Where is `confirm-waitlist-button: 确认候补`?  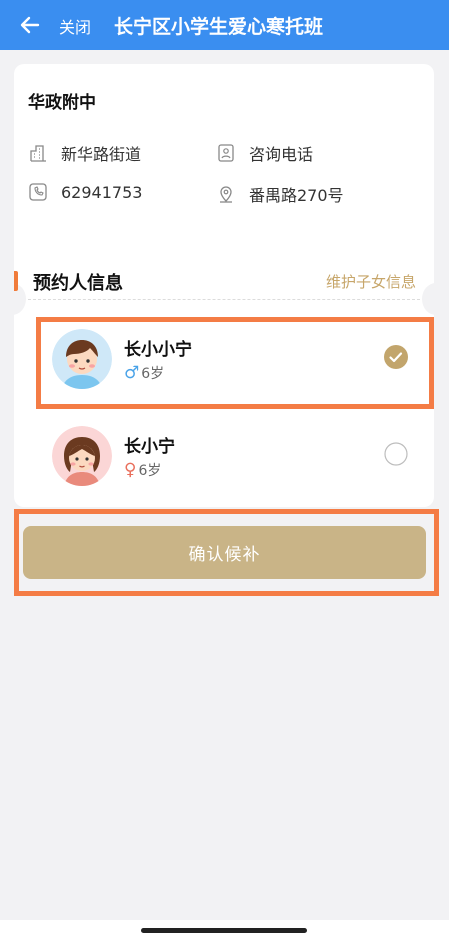 confirm-waitlist-button: 确认候补 is located at coordinates (224, 552).